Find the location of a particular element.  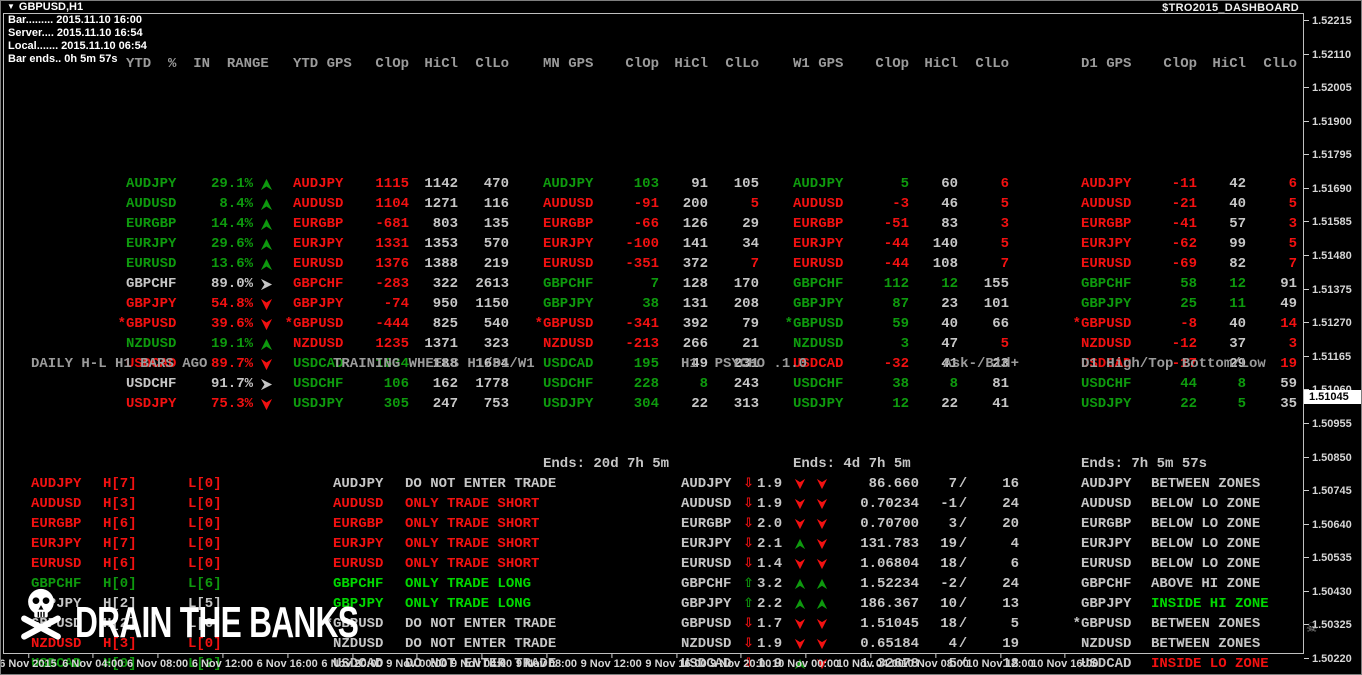

skull-crossbones-icon is located at coordinates (41, 614).